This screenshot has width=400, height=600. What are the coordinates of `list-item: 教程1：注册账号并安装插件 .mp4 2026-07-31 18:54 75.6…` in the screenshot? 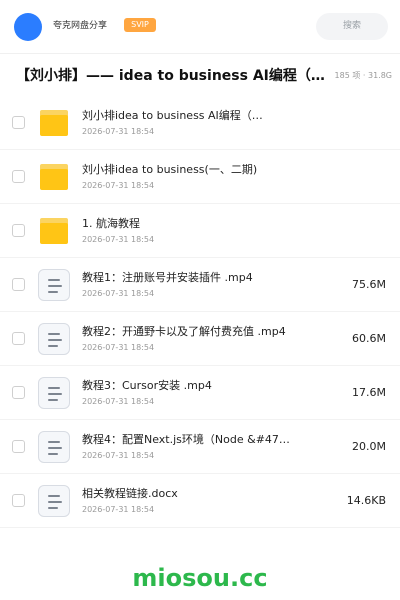 It's located at (200, 285).